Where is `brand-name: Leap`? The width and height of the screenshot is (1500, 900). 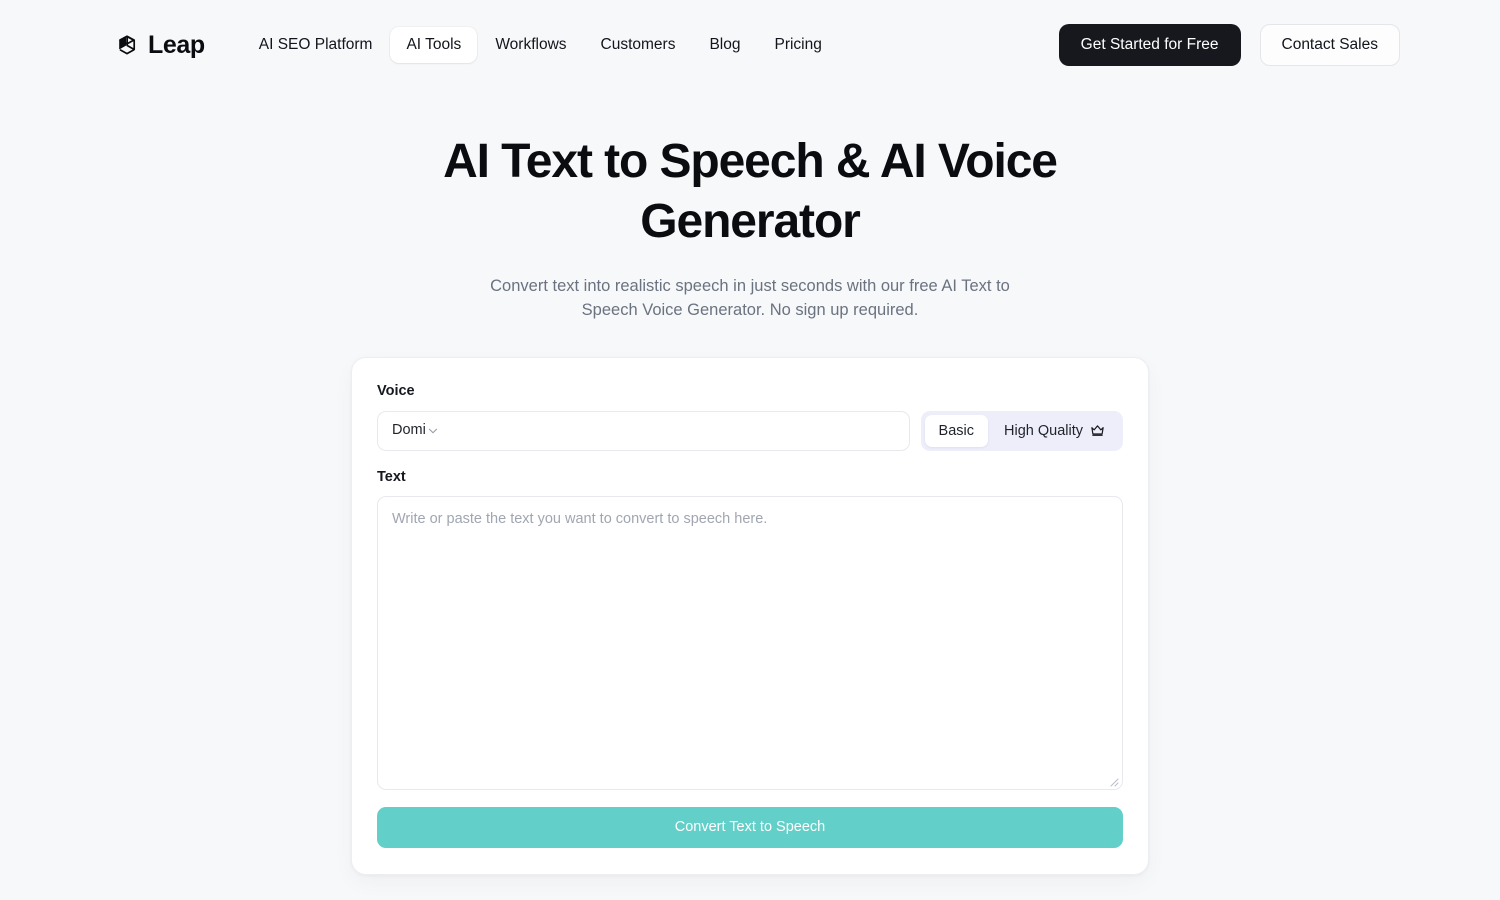 brand-name: Leap is located at coordinates (176, 44).